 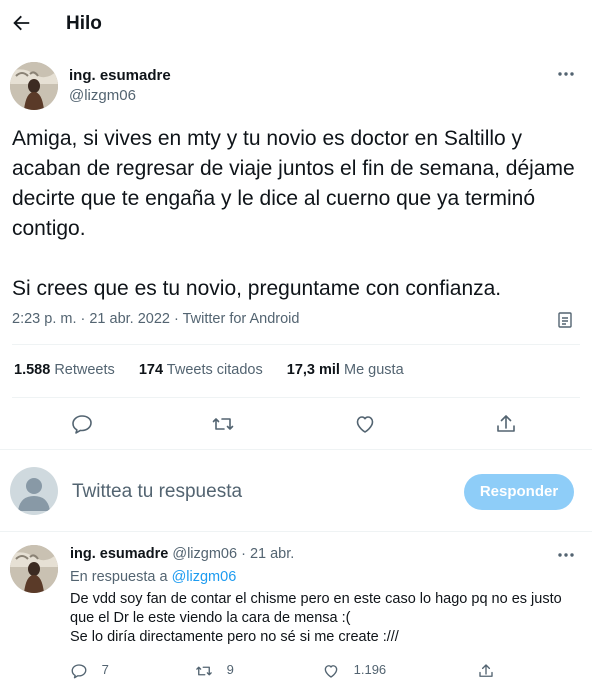 What do you see at coordinates (34, 491) in the screenshot?
I see `default-avatar` at bounding box center [34, 491].